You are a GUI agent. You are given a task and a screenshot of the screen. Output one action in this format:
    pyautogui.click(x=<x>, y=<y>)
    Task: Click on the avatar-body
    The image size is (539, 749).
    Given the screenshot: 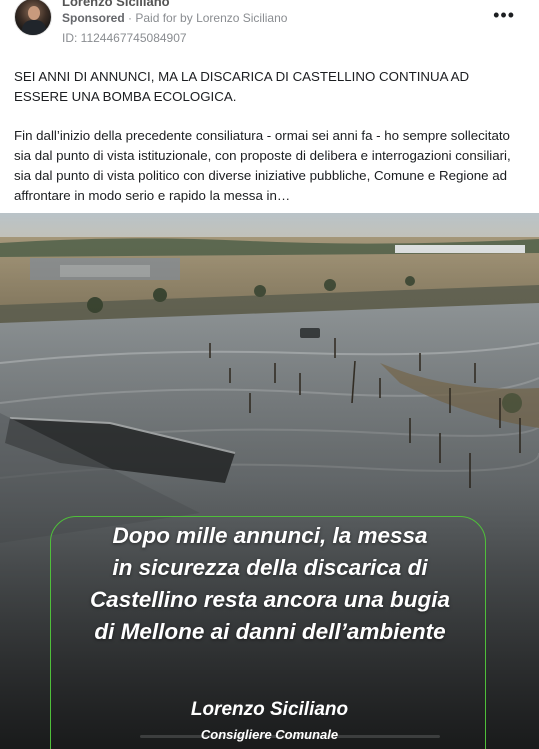 What is the action you would take?
    pyautogui.click(x=34, y=27)
    